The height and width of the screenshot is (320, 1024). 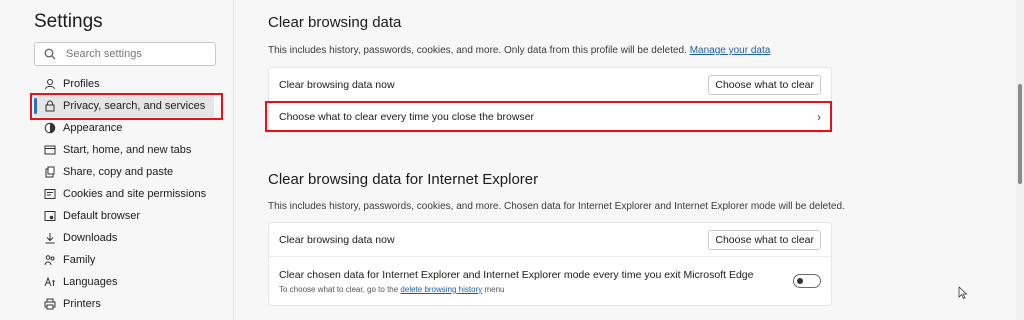 I want to click on profile-icon, so click(x=49, y=84).